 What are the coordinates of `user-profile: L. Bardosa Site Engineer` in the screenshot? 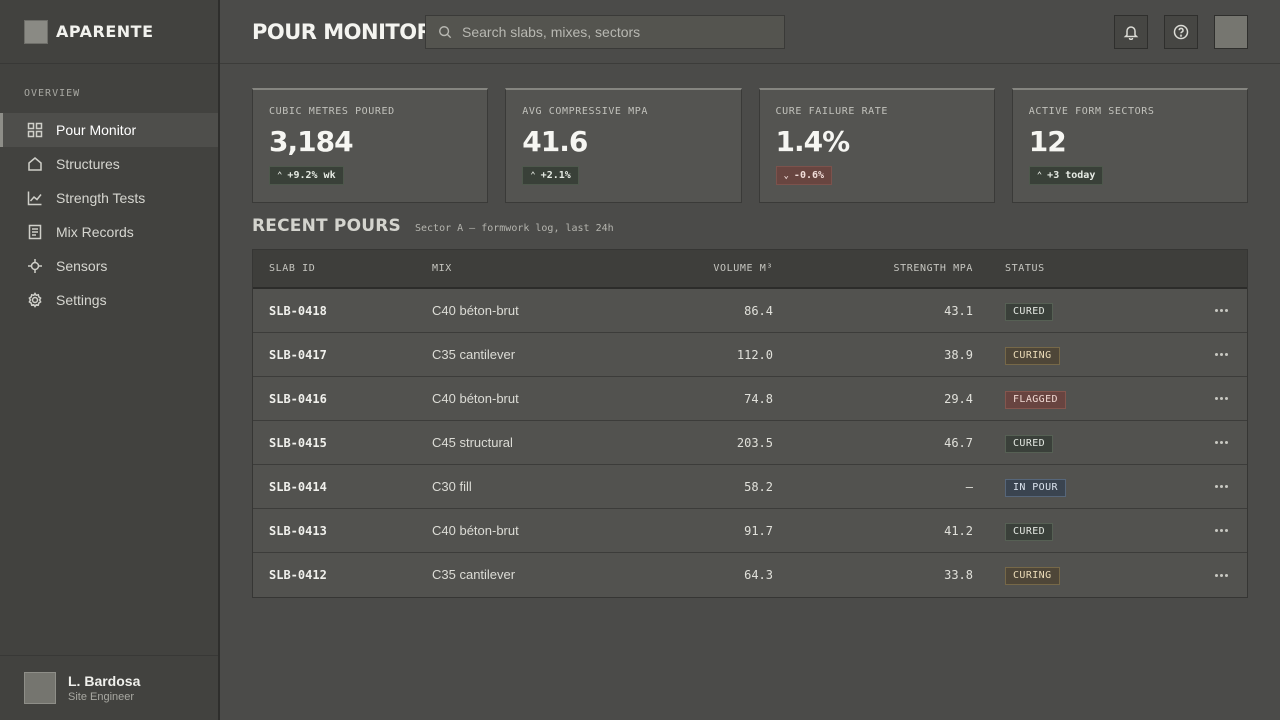 It's located at (109, 687).